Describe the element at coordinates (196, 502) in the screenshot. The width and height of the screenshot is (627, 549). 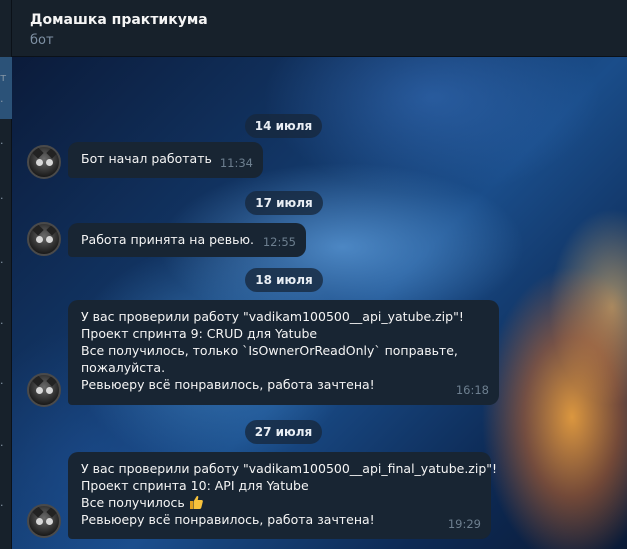
I see `thumbs-up-icon` at that location.